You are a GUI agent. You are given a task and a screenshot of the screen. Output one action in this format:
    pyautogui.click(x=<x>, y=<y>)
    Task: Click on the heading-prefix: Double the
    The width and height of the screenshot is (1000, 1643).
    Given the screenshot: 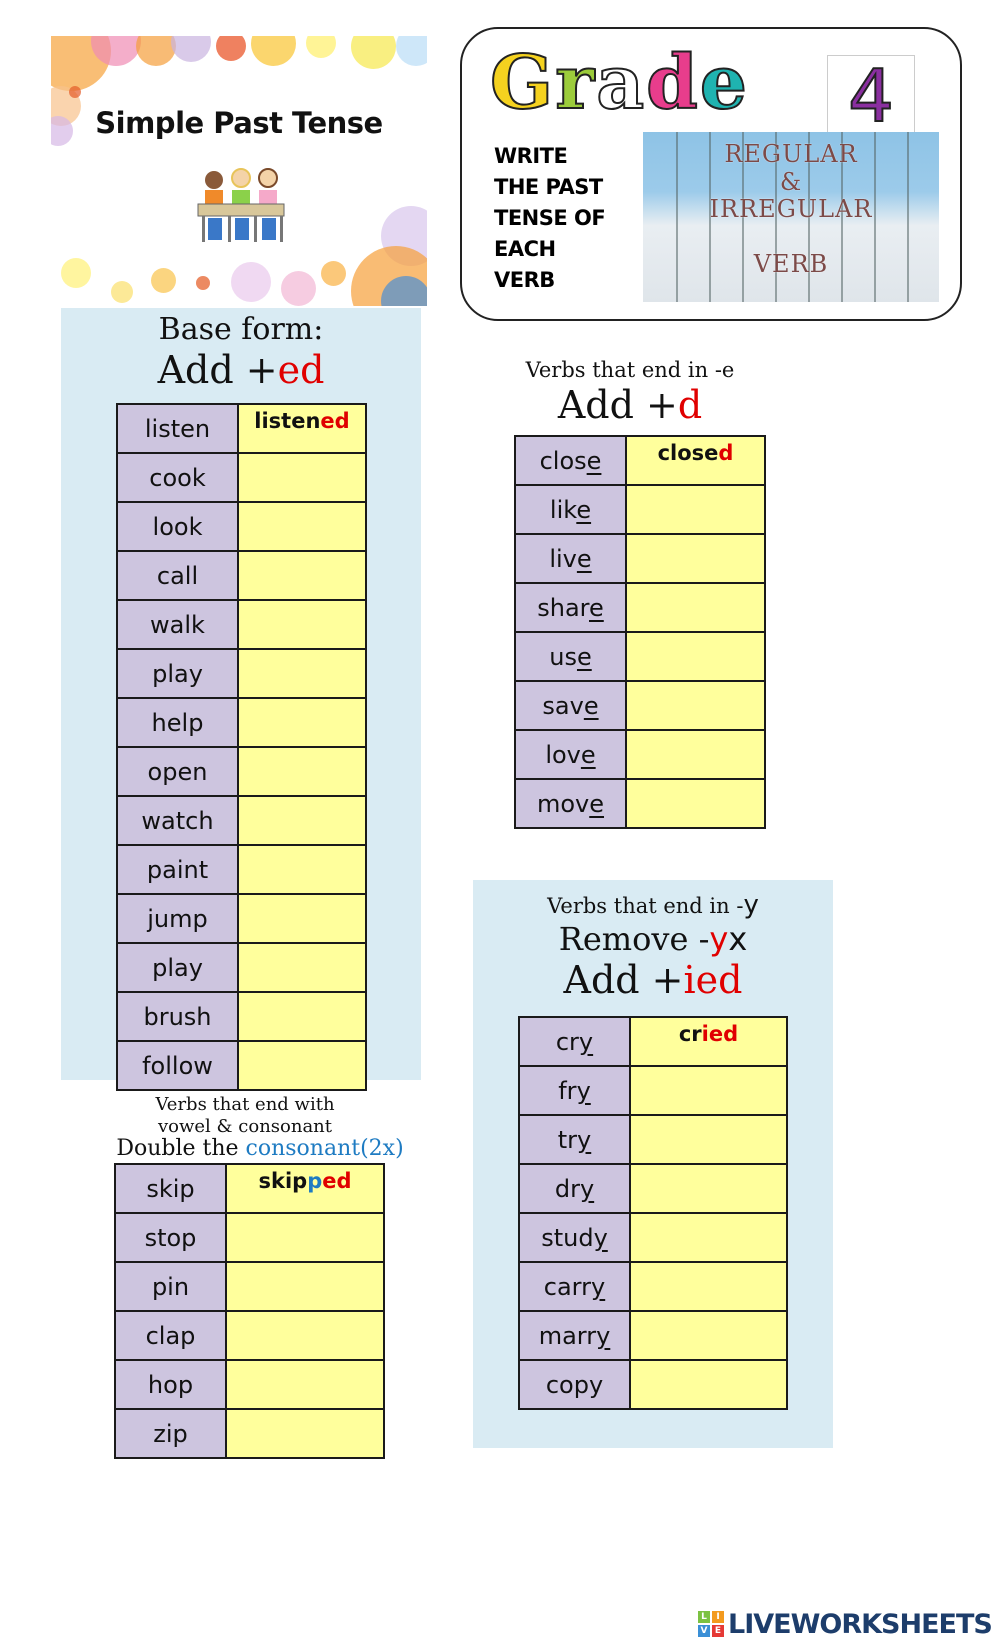 What is the action you would take?
    pyautogui.click(x=181, y=1148)
    